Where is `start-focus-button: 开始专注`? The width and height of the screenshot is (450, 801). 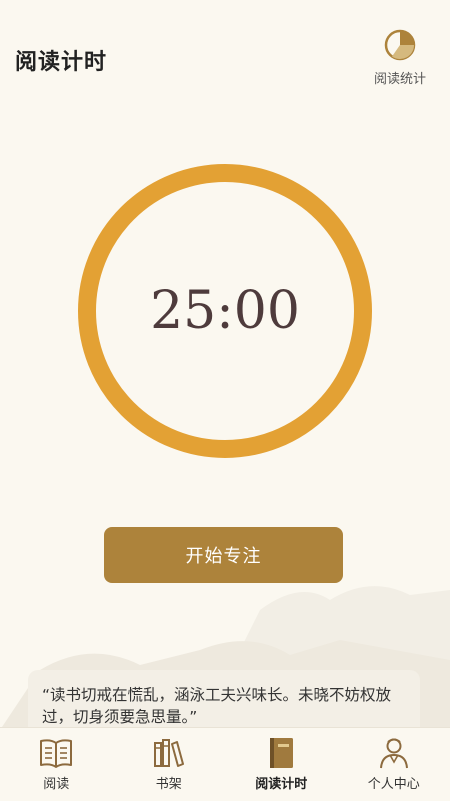
start-focus-button: 开始专注 is located at coordinates (223, 555).